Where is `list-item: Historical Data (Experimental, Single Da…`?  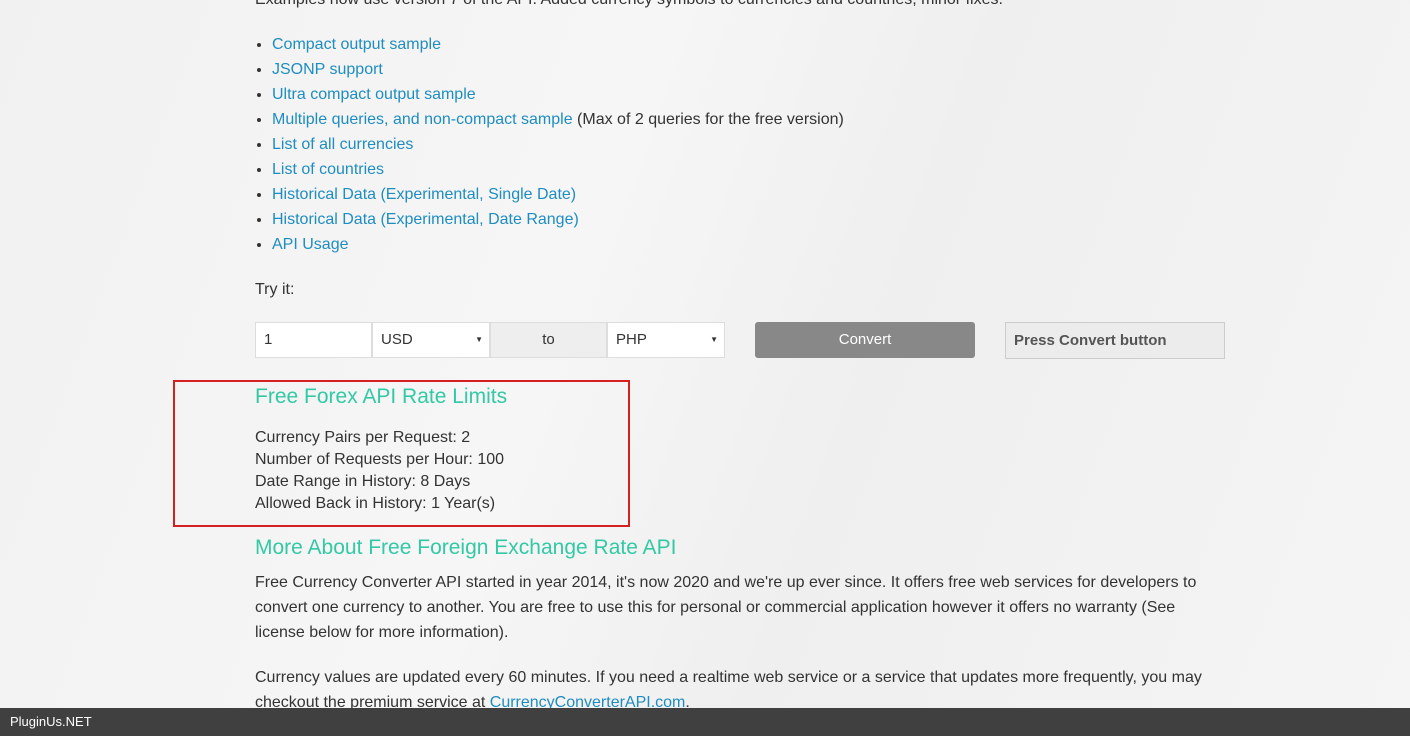 list-item: Historical Data (Experimental, Single Da… is located at coordinates (558, 194).